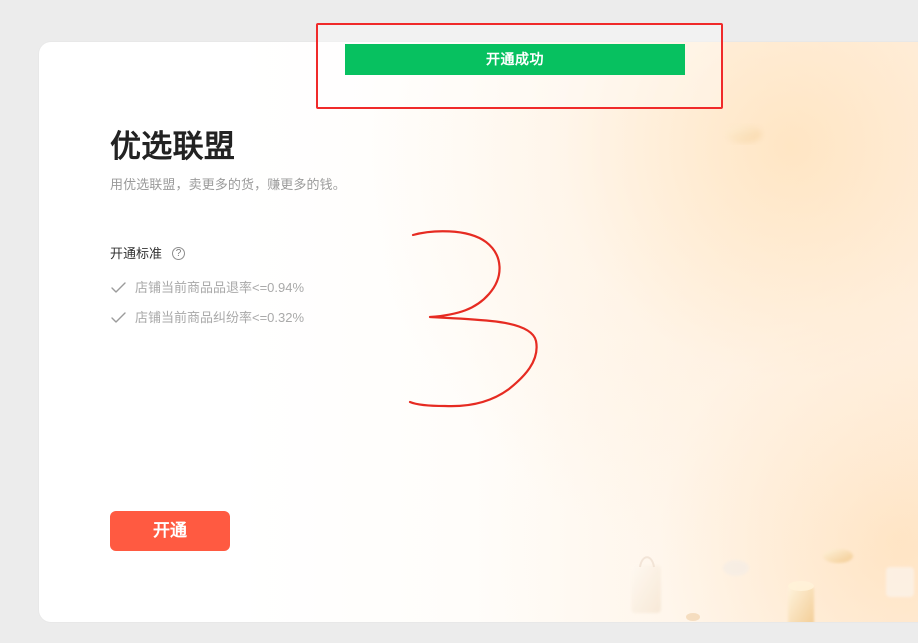 This screenshot has width=918, height=643. What do you see at coordinates (170, 531) in the screenshot?
I see `open-button: 开通` at bounding box center [170, 531].